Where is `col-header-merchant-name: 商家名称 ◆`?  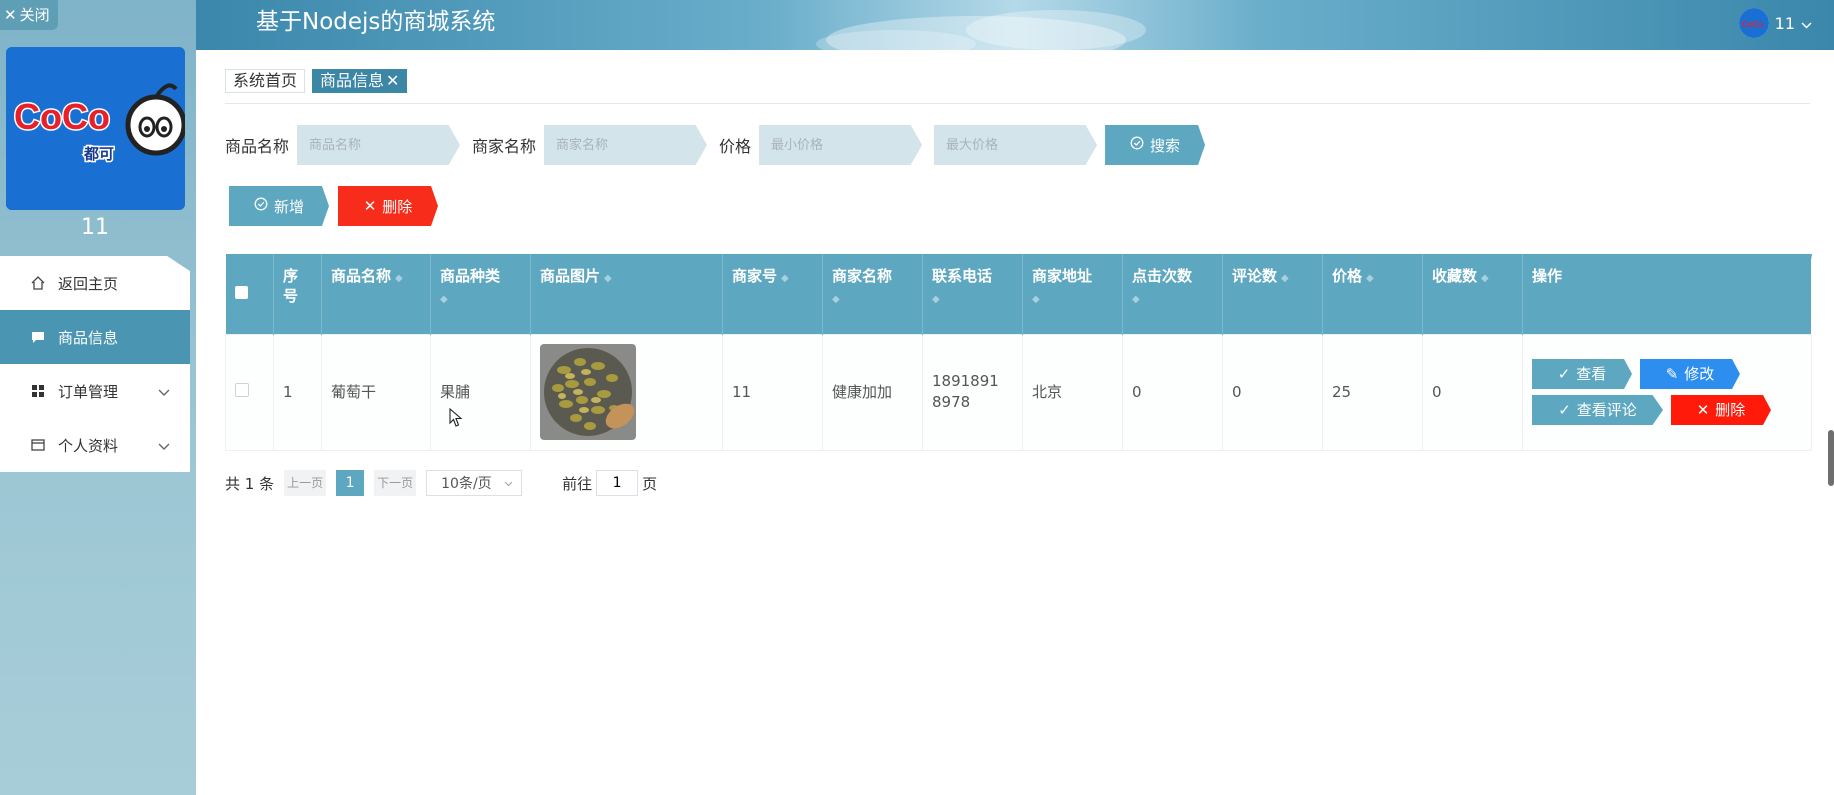 col-header-merchant-name: 商家名称 ◆ is located at coordinates (872, 294).